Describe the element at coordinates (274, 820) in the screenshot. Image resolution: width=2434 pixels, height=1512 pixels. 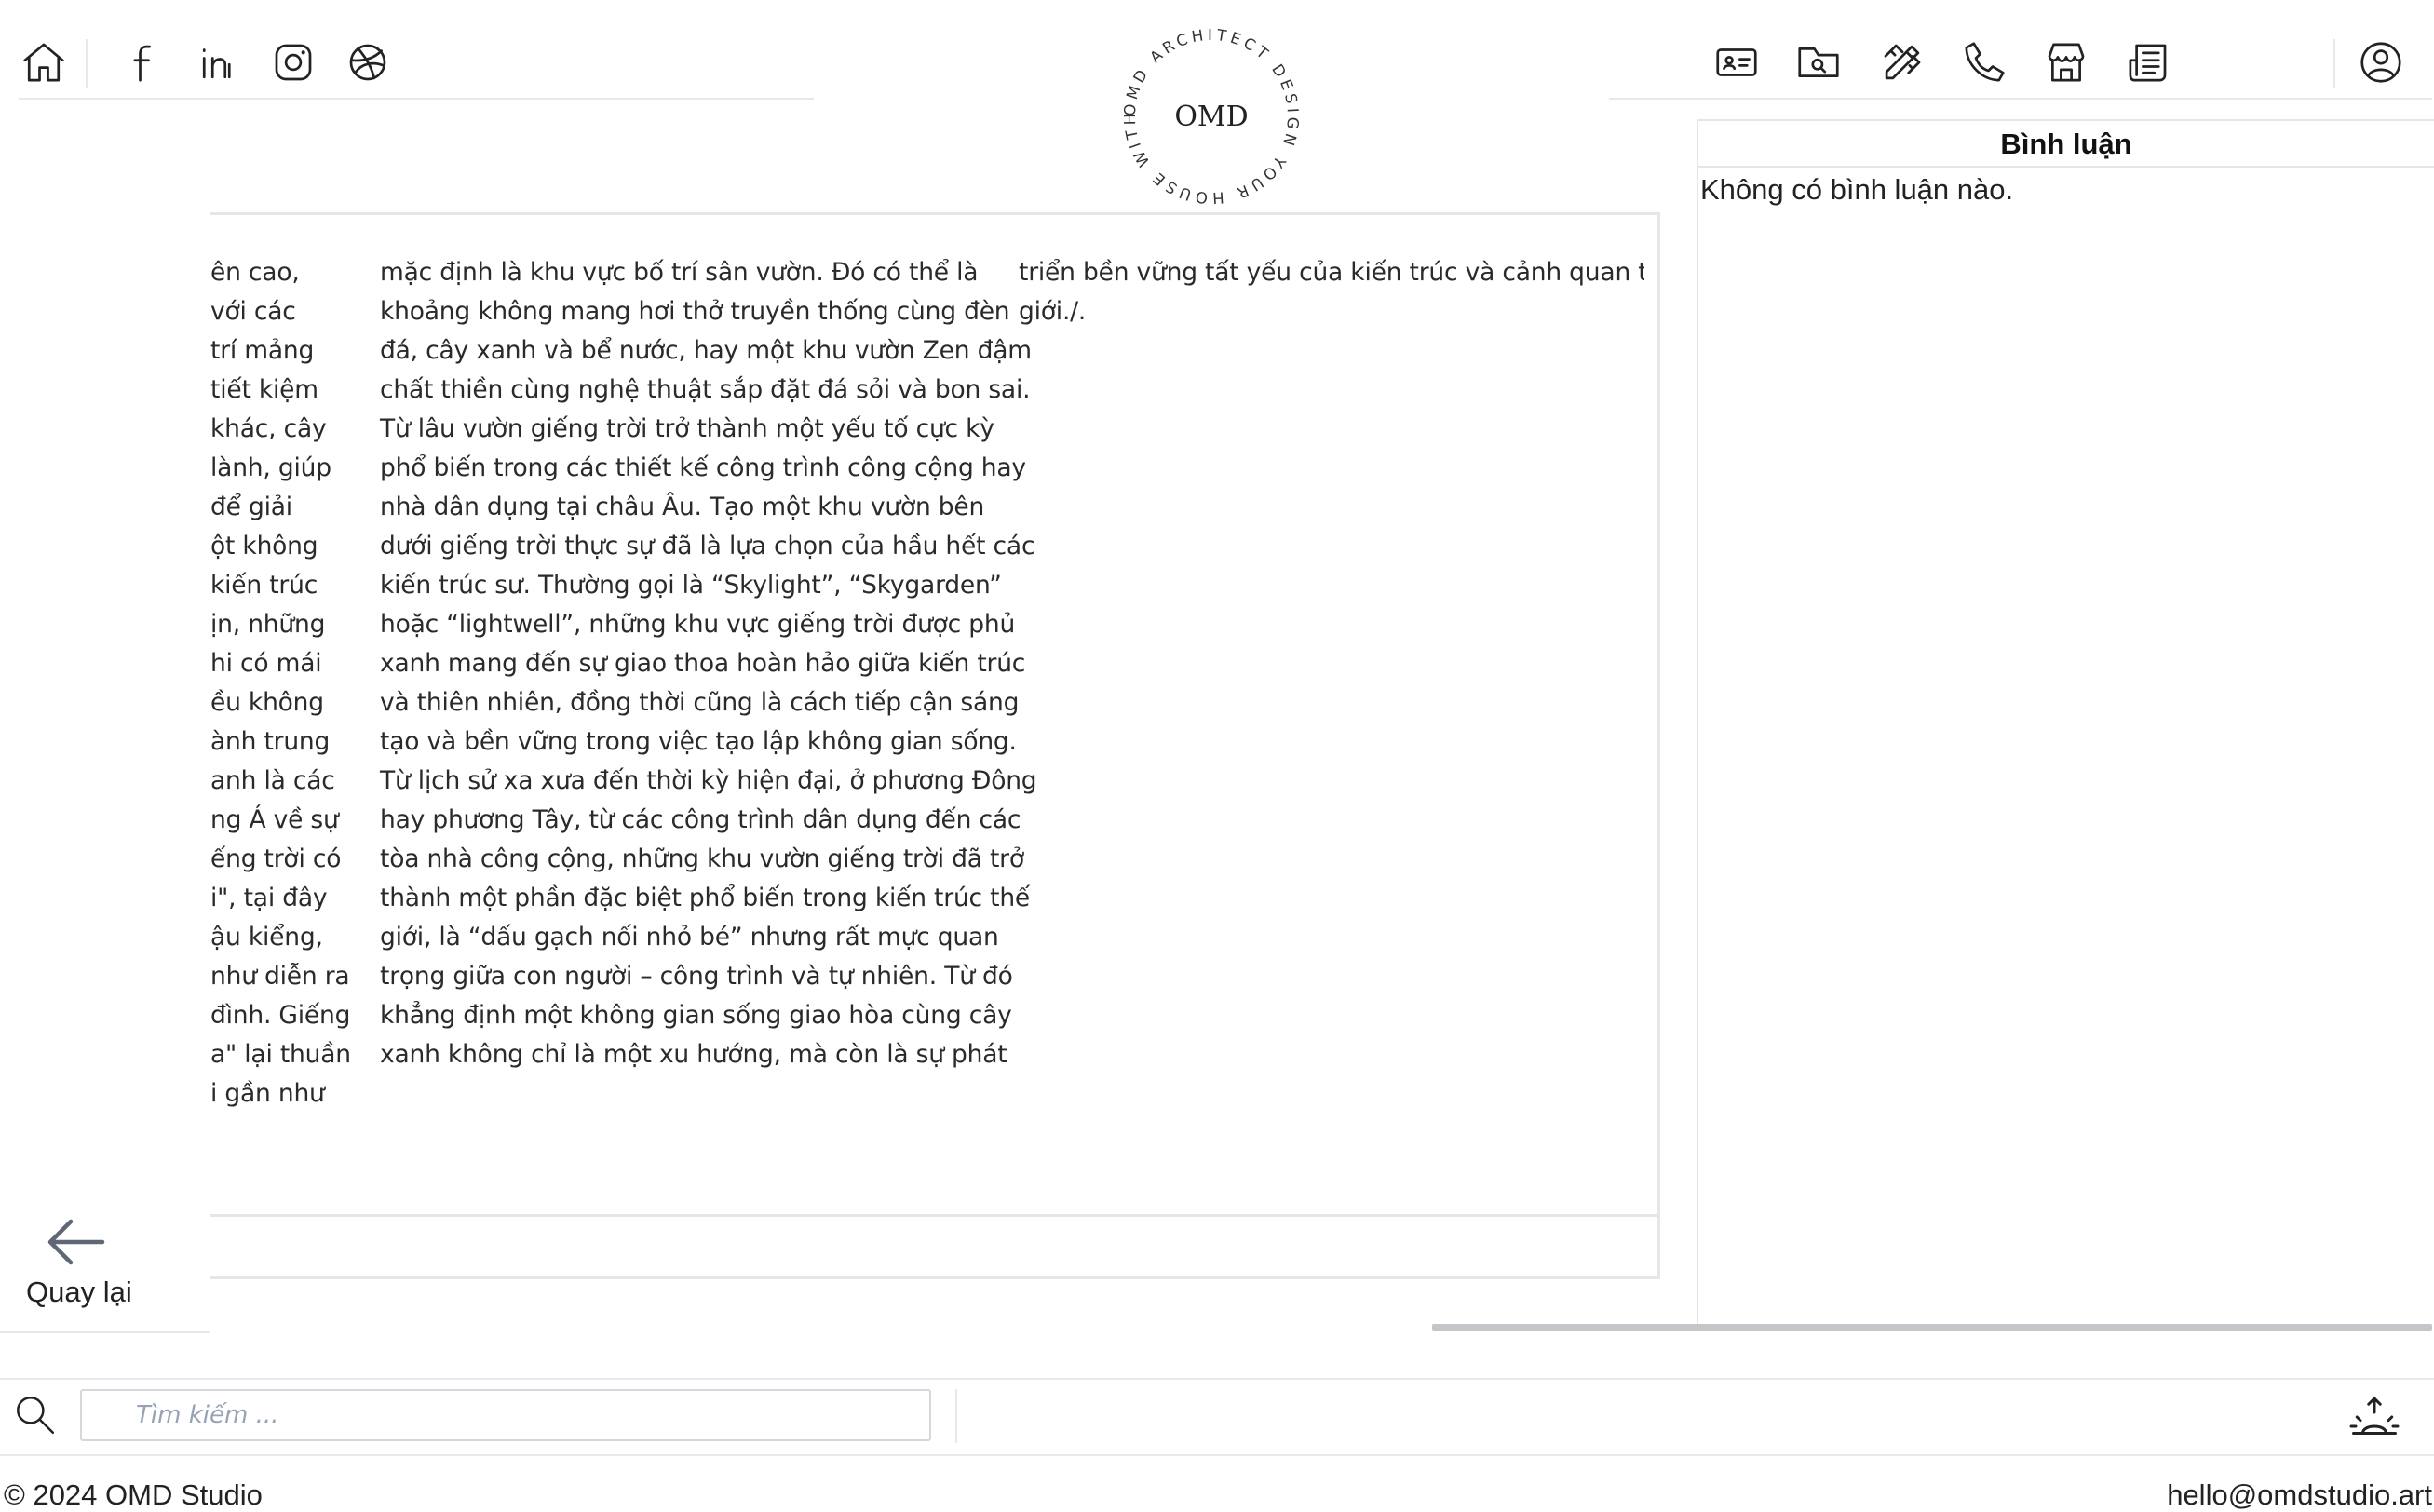
I see `article-line: ng Á về sự` at that location.